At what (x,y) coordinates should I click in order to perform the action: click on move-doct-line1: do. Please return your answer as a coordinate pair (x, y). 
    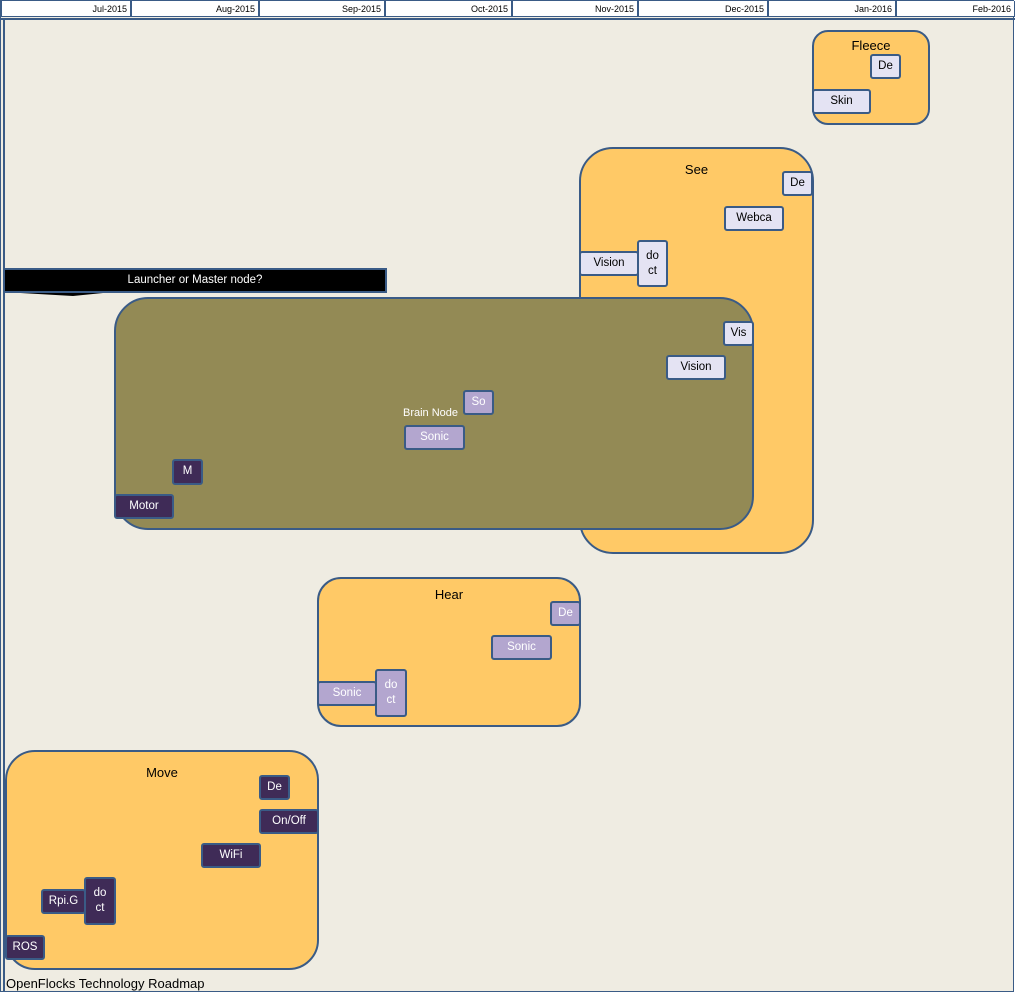
    Looking at the image, I should click on (100, 893).